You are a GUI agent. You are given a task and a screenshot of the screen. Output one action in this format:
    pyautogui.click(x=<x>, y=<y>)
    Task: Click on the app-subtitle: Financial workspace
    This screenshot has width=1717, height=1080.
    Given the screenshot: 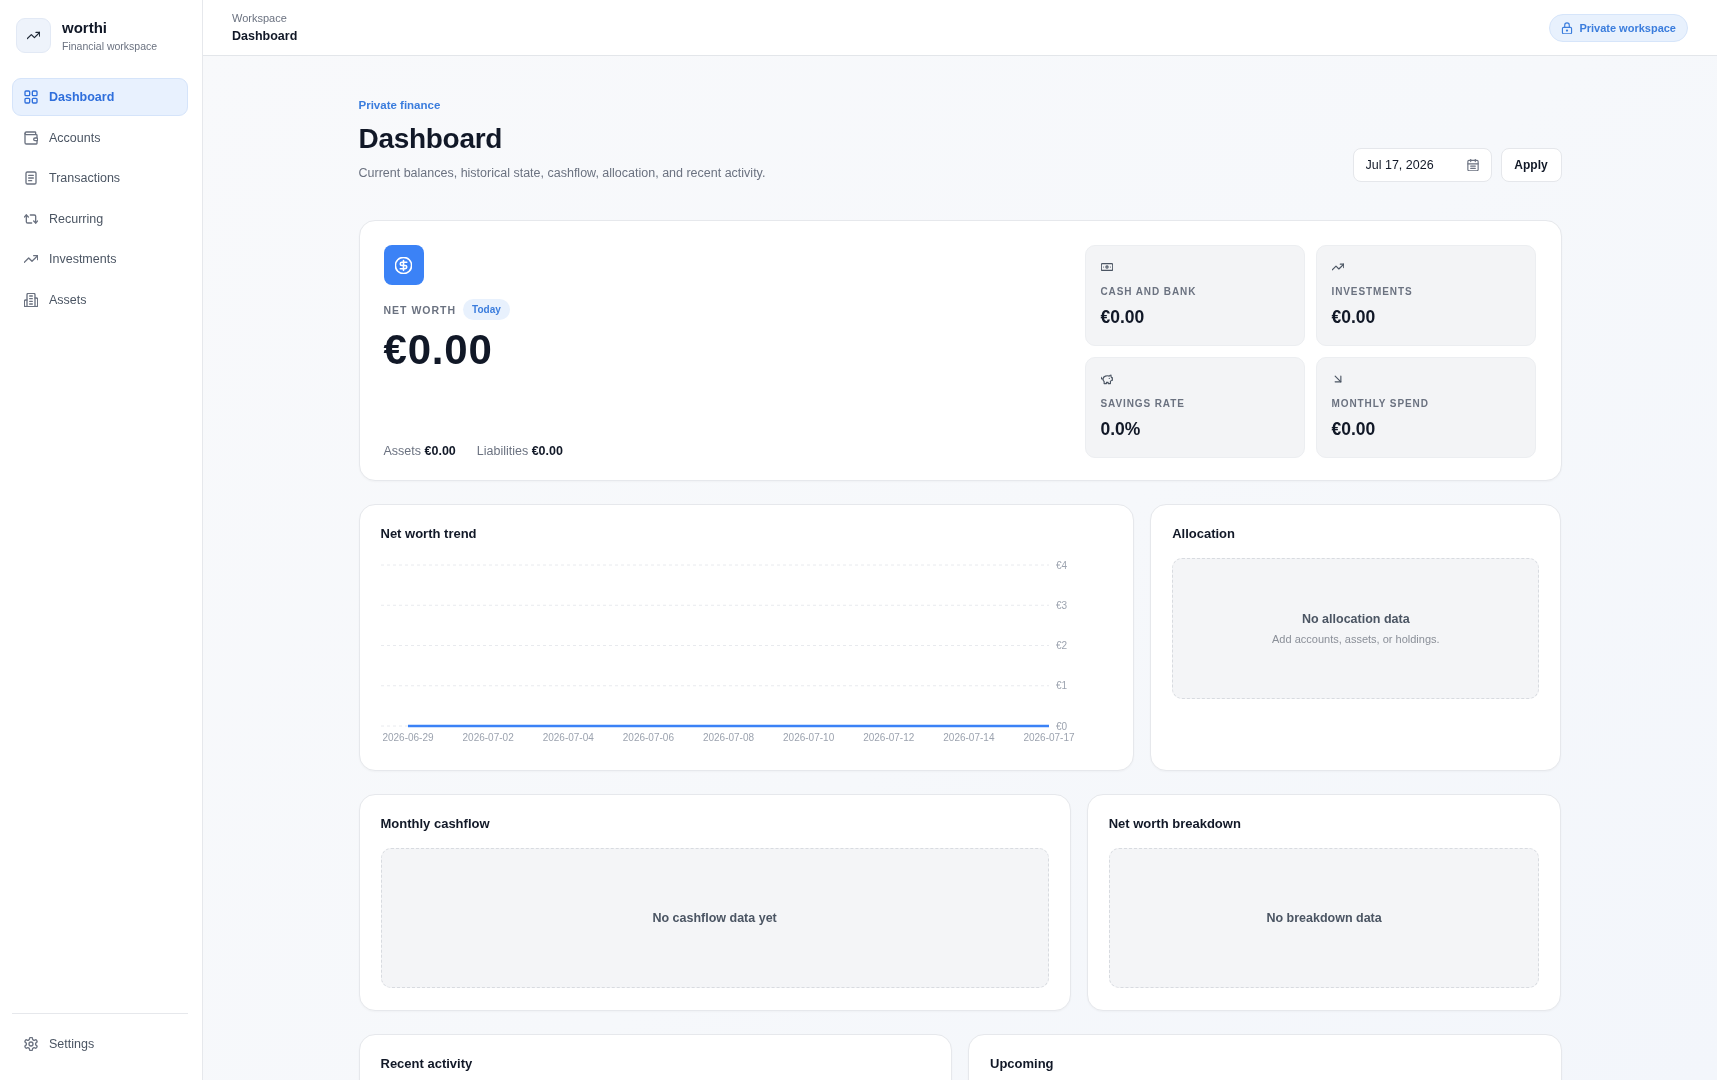 What is the action you would take?
    pyautogui.click(x=110, y=46)
    